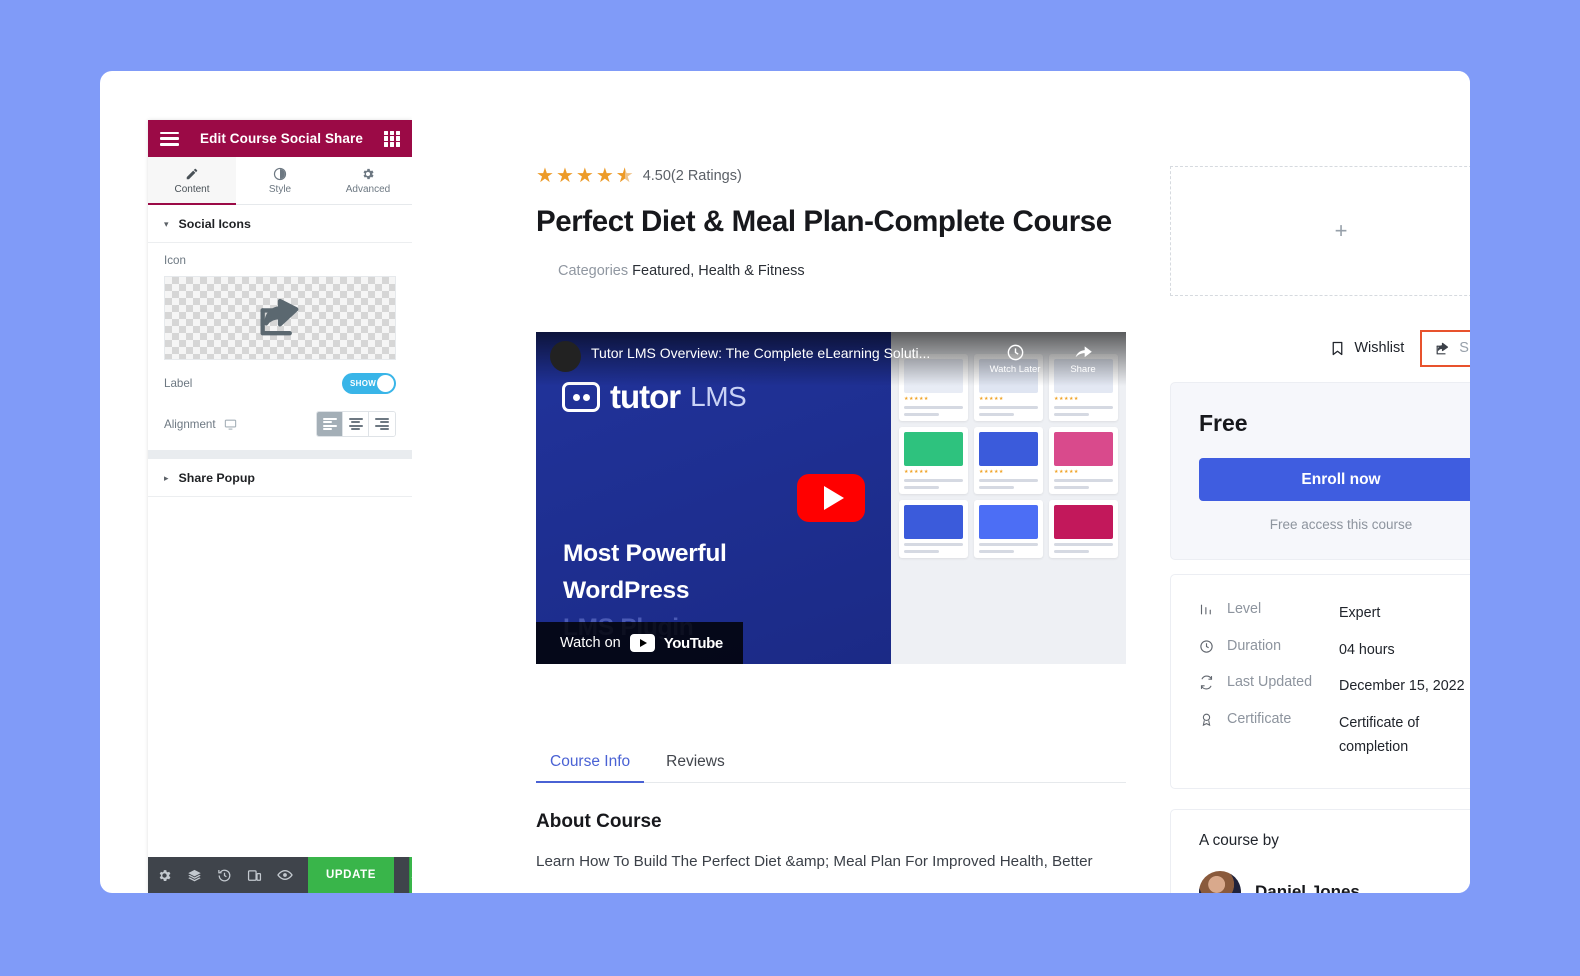 This screenshot has width=1580, height=976. I want to click on control-label-text: Label, so click(178, 383).